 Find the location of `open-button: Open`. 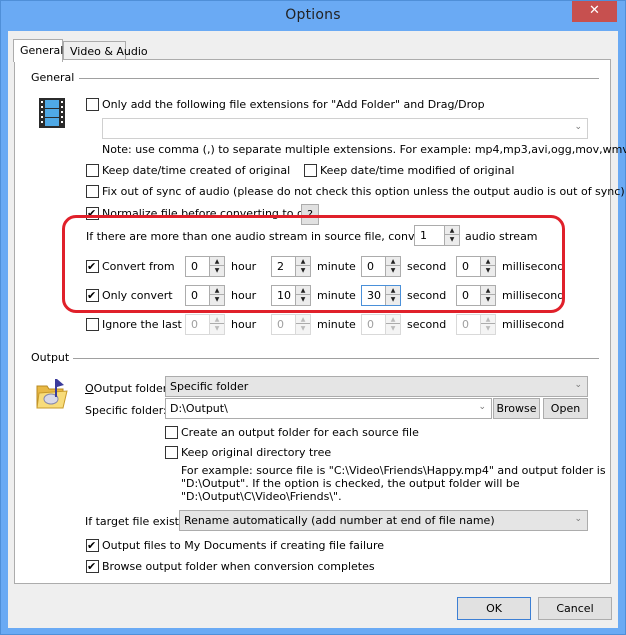

open-button: Open is located at coordinates (565, 408).